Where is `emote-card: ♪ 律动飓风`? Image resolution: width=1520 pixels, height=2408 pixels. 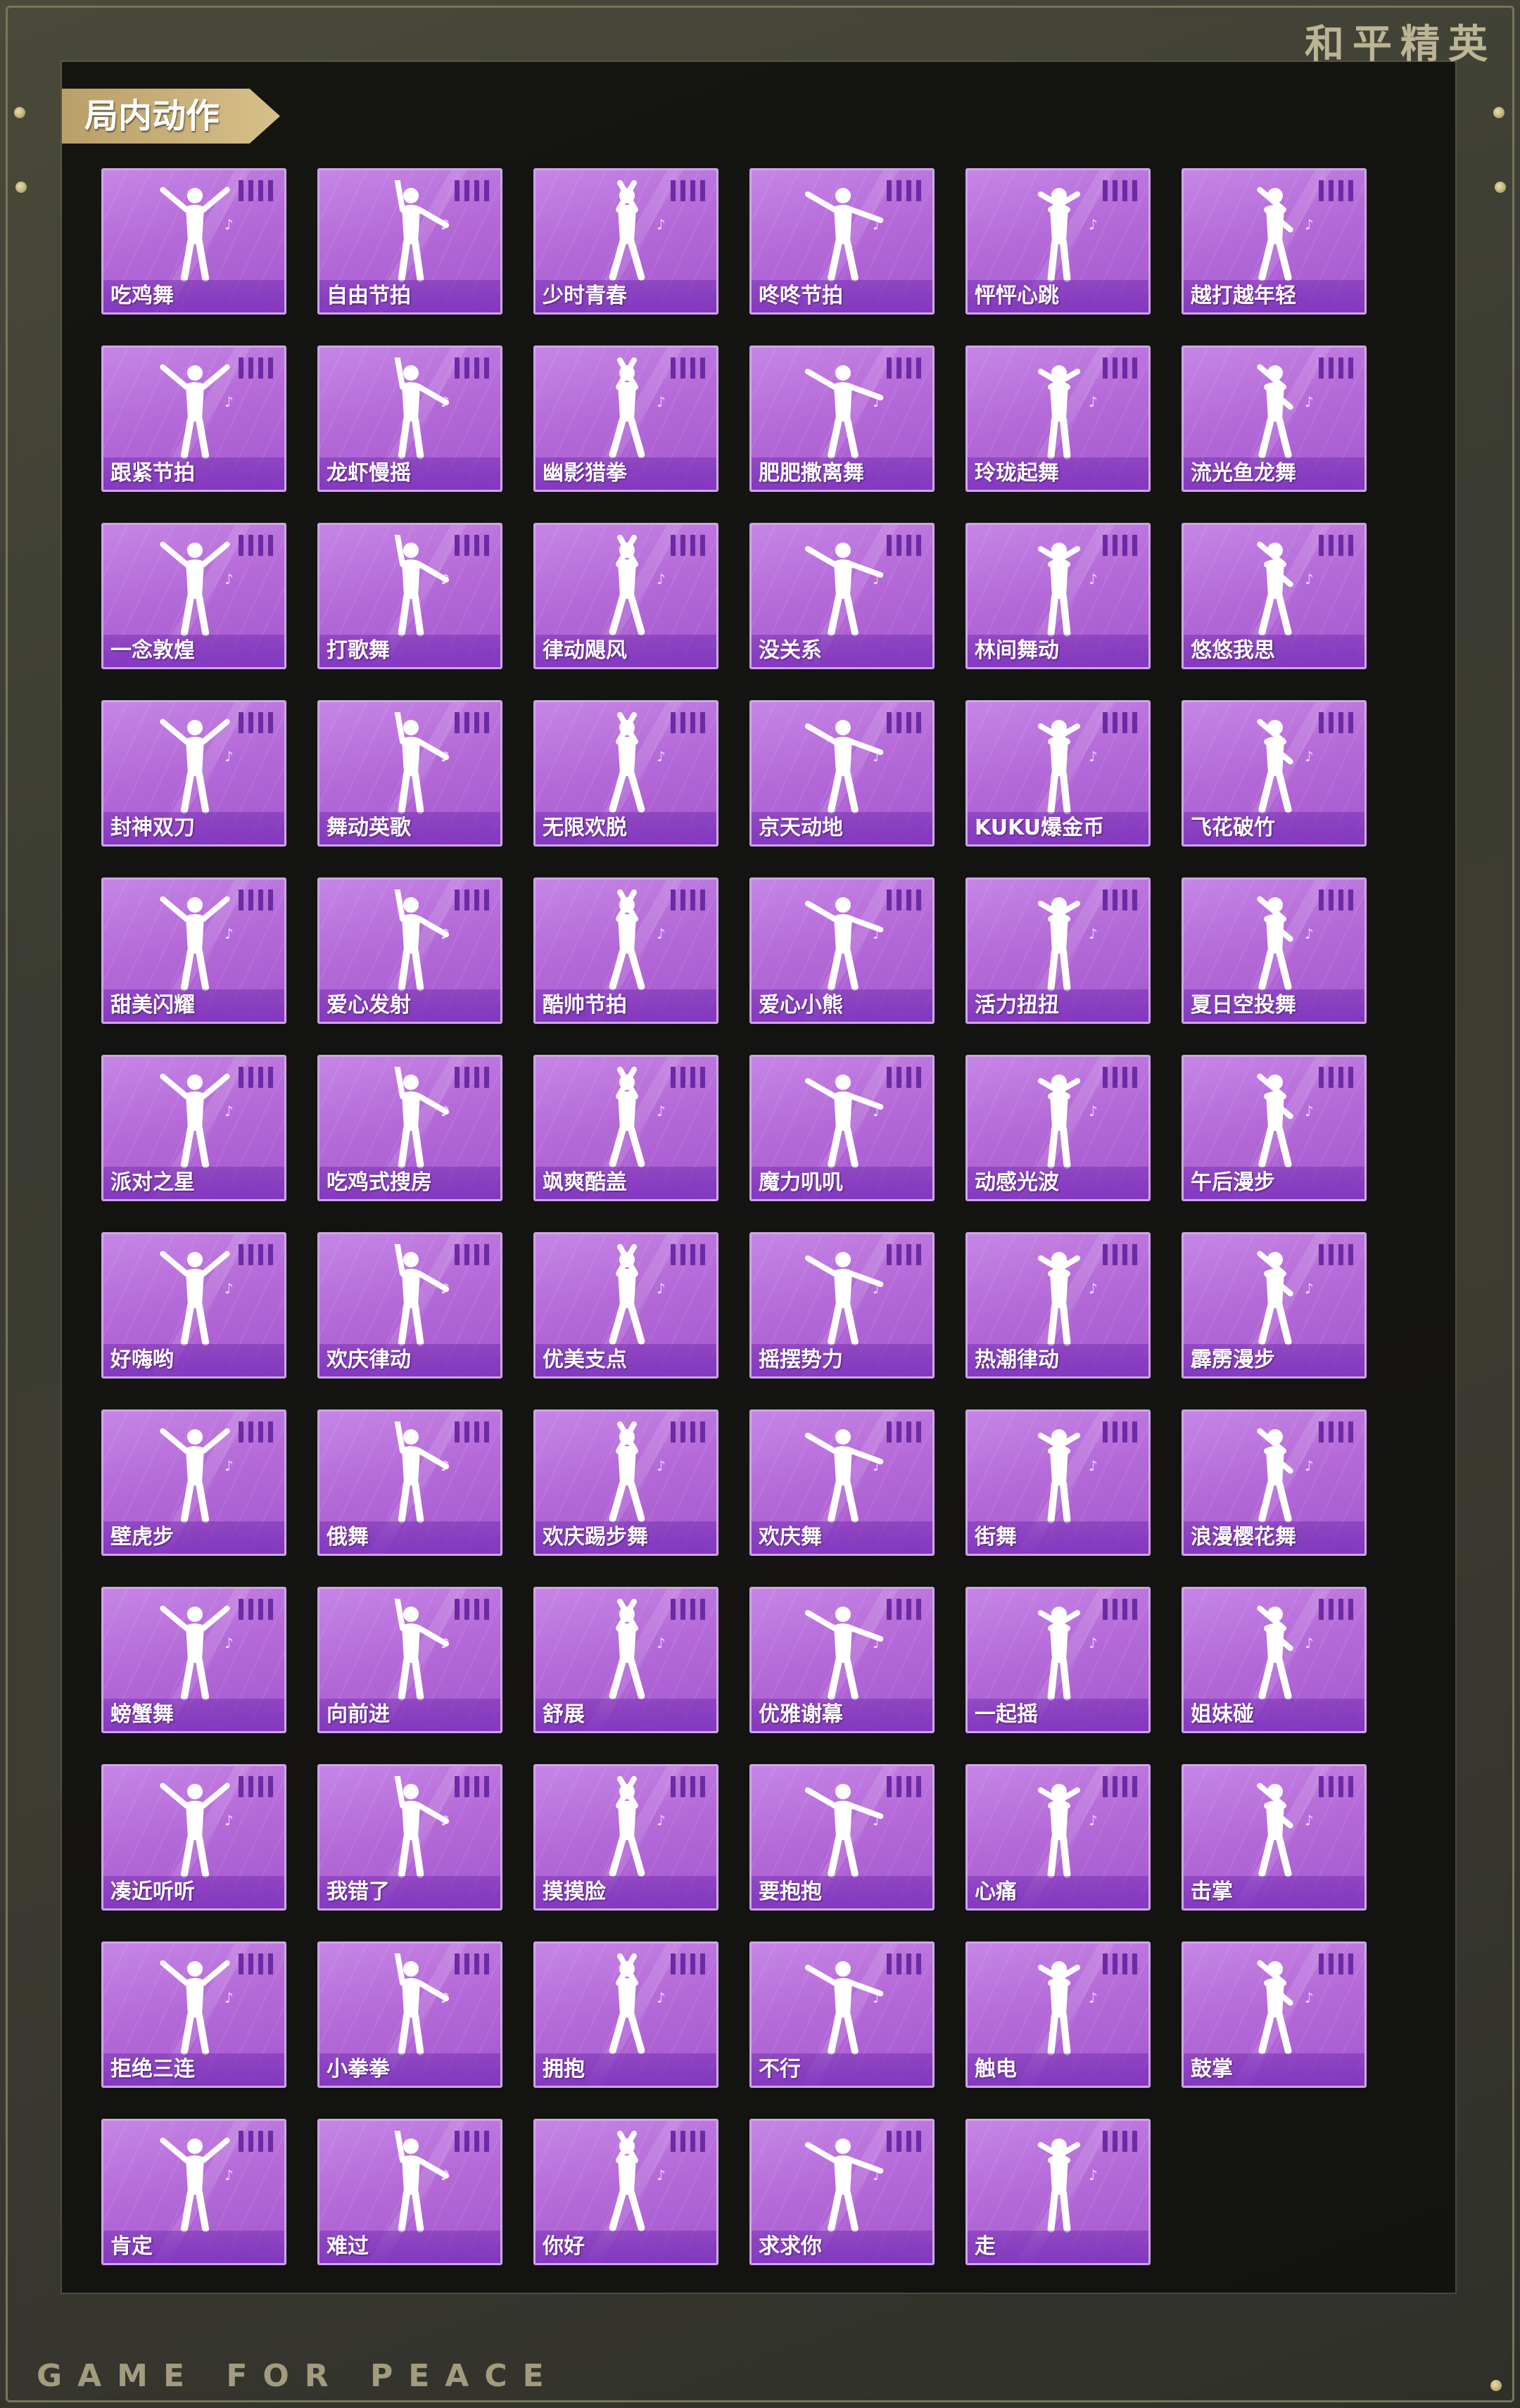 emote-card: ♪ 律动飓风 is located at coordinates (625, 596).